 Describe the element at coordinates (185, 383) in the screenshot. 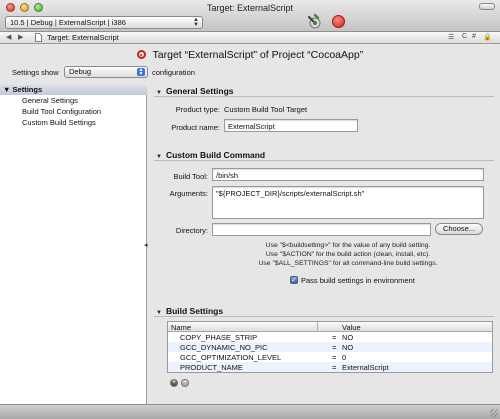

I see `remove-setting-button: −` at that location.